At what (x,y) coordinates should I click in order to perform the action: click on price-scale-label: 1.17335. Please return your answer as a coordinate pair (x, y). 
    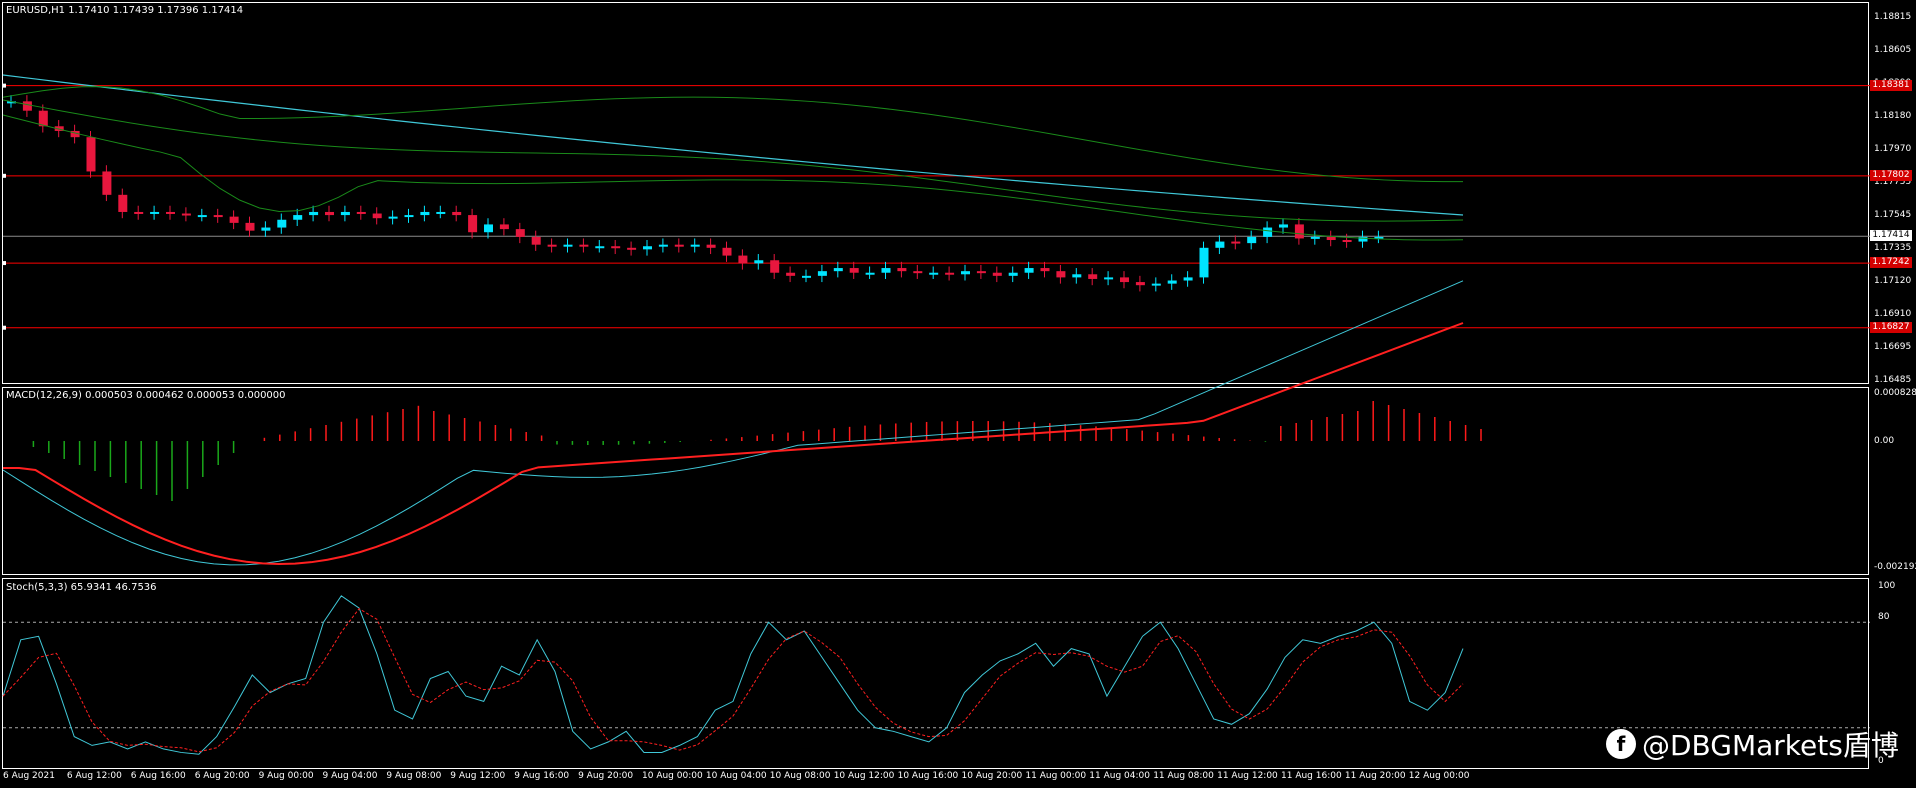
    Looking at the image, I should click on (1893, 247).